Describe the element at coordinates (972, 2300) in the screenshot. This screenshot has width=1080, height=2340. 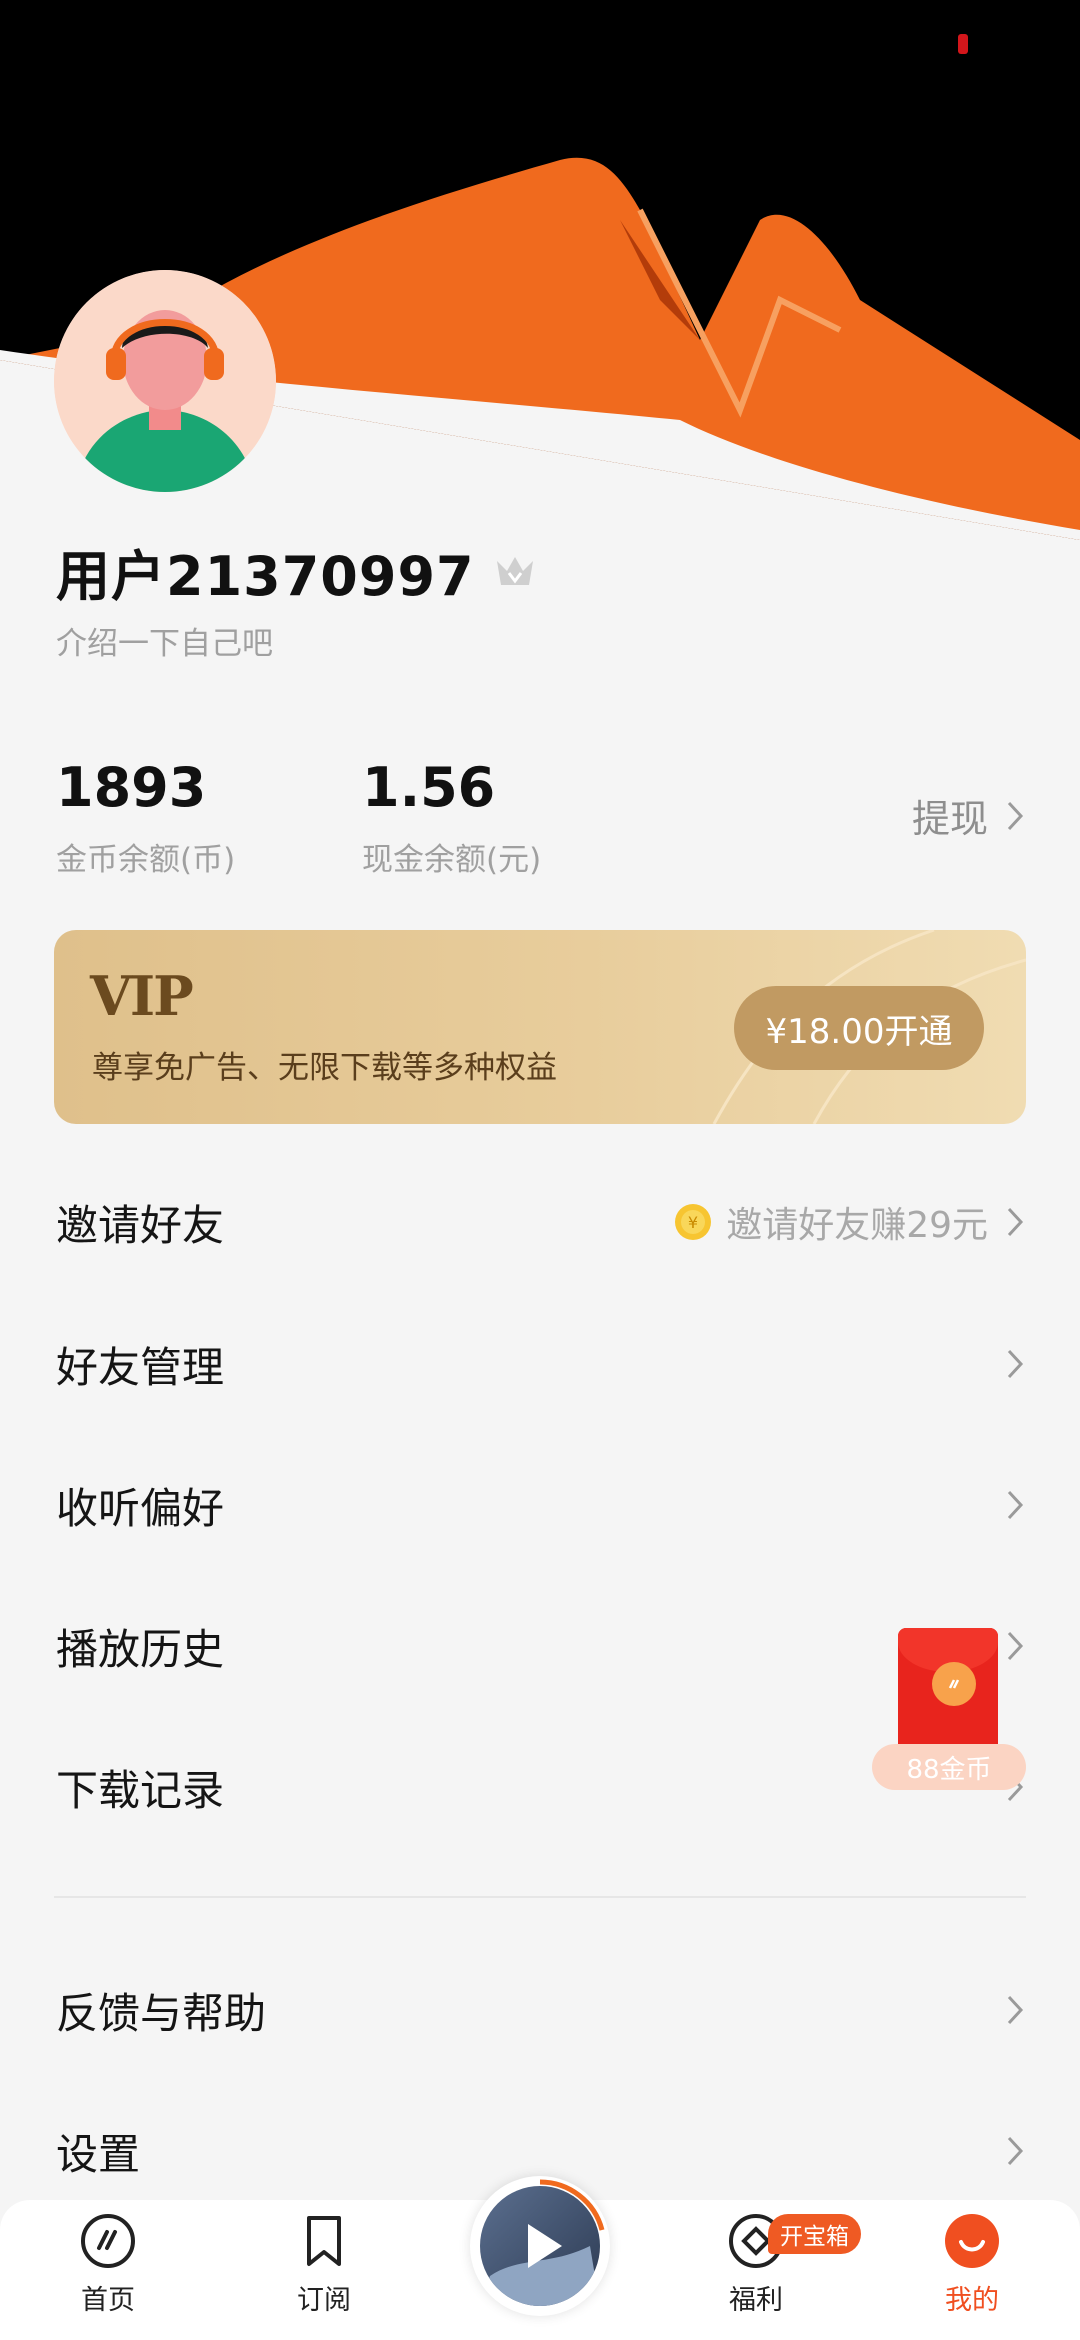
I see `tab-label: 我的` at that location.